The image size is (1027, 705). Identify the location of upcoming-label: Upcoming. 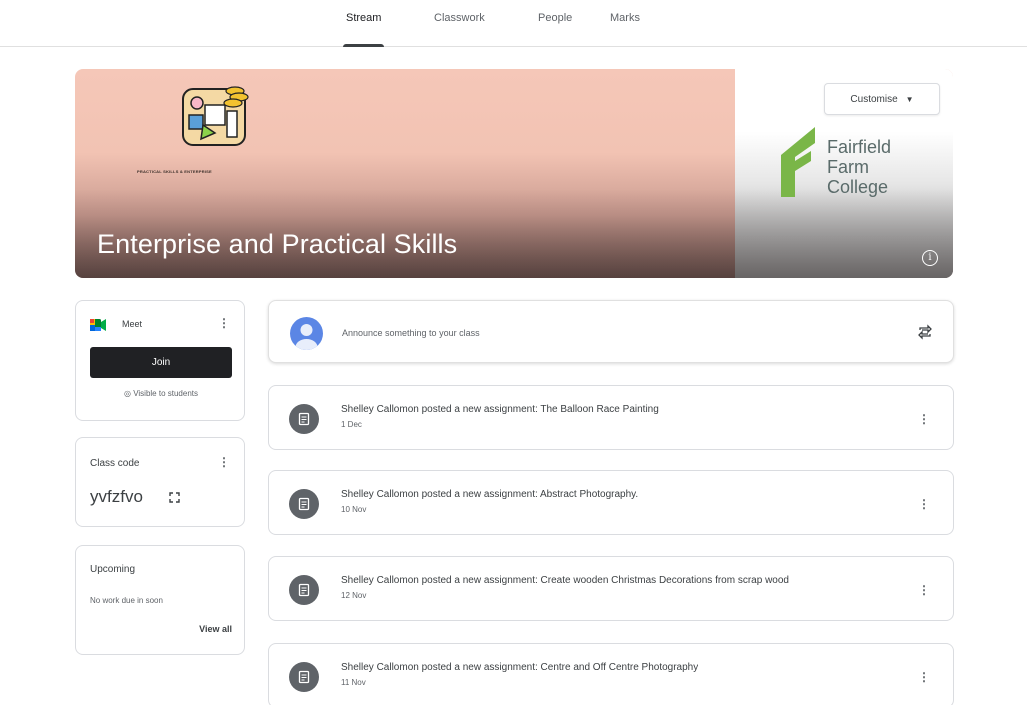
(113, 569).